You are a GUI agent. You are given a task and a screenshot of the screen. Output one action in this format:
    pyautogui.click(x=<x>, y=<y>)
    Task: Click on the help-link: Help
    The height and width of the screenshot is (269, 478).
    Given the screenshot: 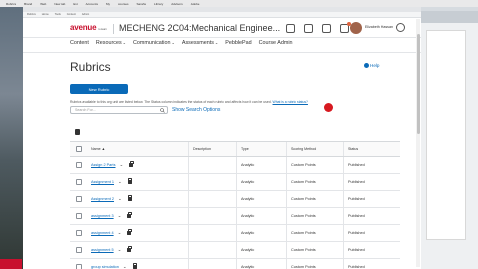 What is the action you would take?
    pyautogui.click(x=372, y=66)
    